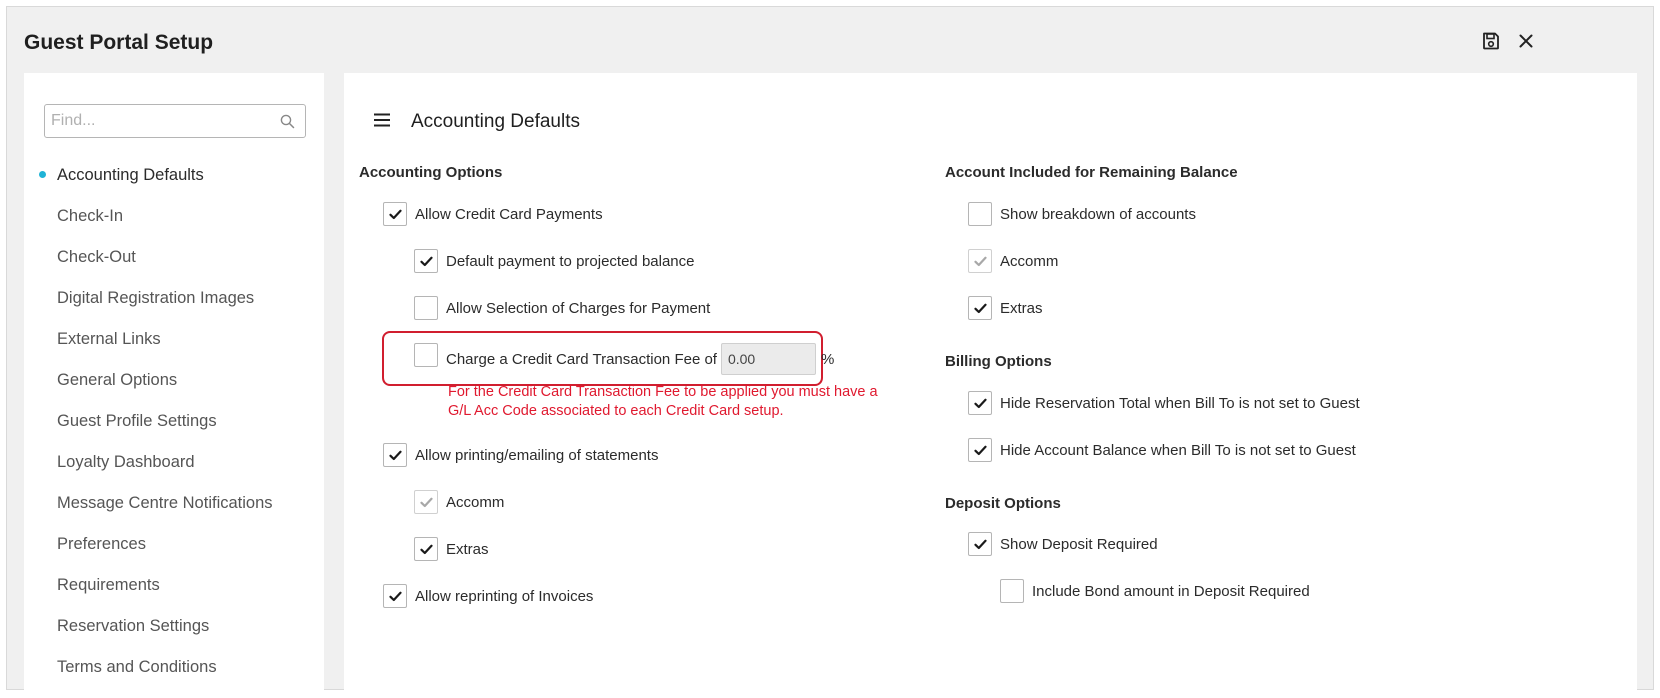 Image resolution: width=1660 pixels, height=698 pixels. What do you see at coordinates (1021, 308) in the screenshot?
I see `balance-extras-label: Extras` at bounding box center [1021, 308].